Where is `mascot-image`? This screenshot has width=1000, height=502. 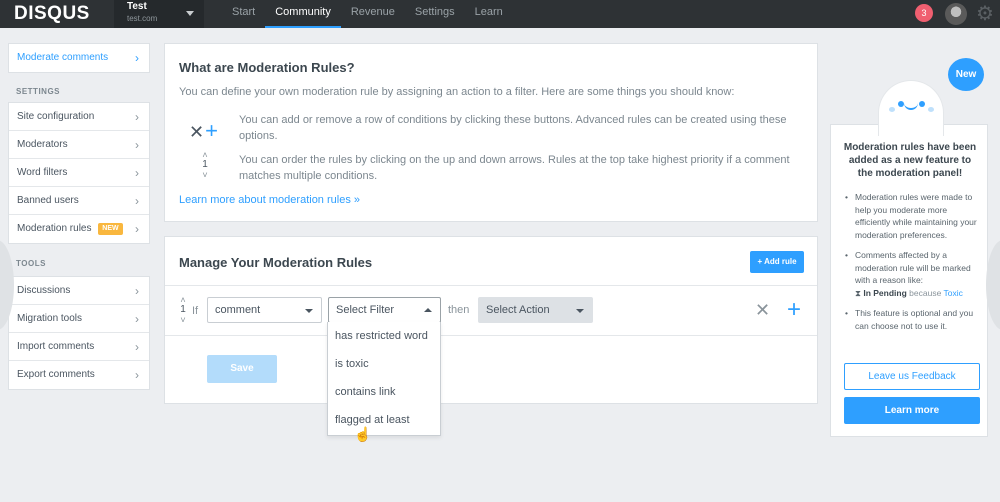
mascot-image is located at coordinates (911, 108).